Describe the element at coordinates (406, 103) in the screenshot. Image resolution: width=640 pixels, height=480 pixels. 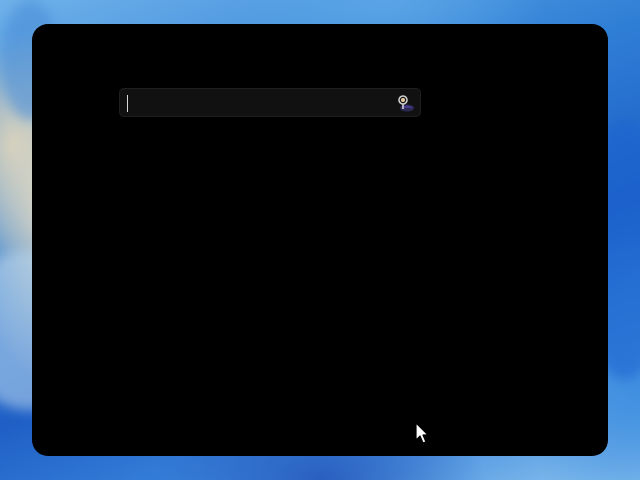
I see `search-person-icon` at that location.